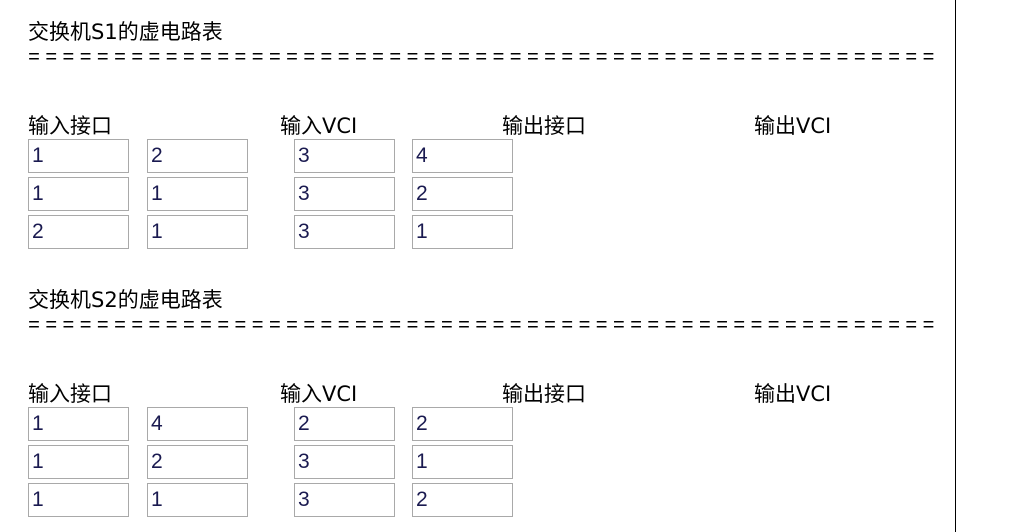  What do you see at coordinates (125, 32) in the screenshot?
I see `table-title: 交换机S1的虚电路表` at bounding box center [125, 32].